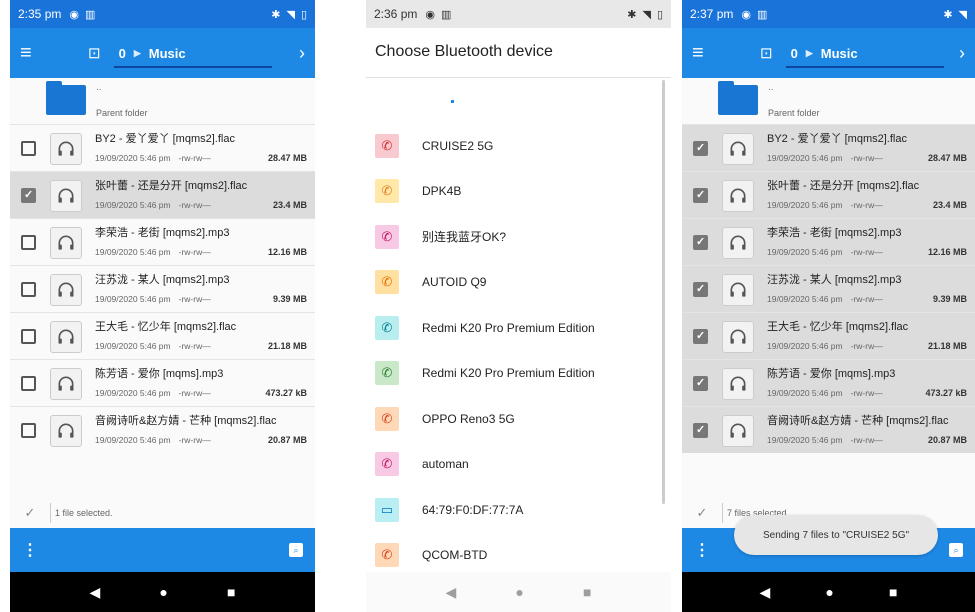 This screenshot has width=975, height=612. Describe the element at coordinates (518, 419) in the screenshot. I see `device-item: ✆ OPPO Reno3 5G` at that location.